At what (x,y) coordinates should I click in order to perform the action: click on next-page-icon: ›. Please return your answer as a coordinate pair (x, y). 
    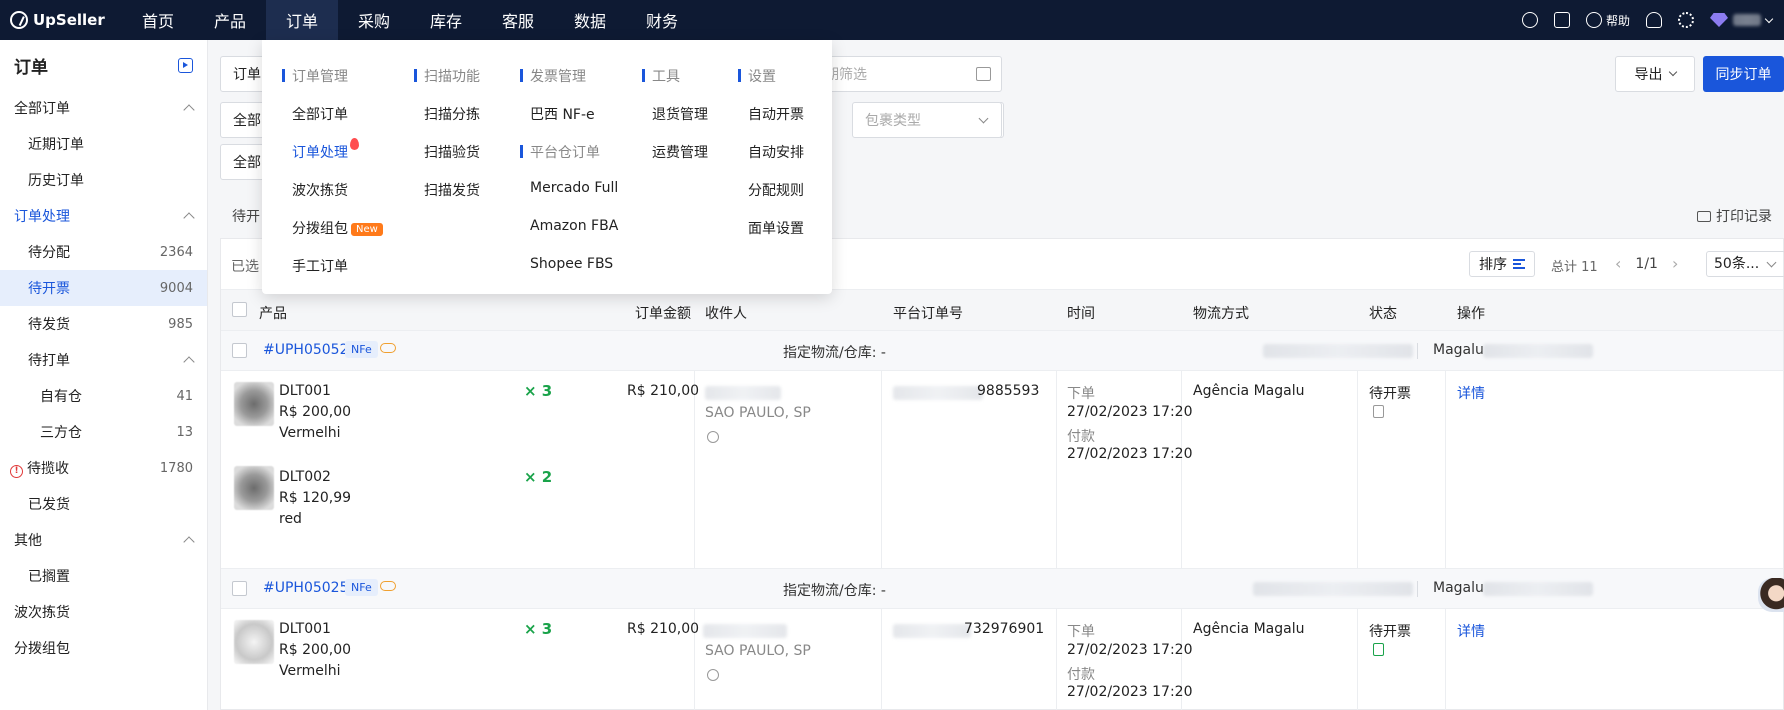
    Looking at the image, I should click on (1675, 263).